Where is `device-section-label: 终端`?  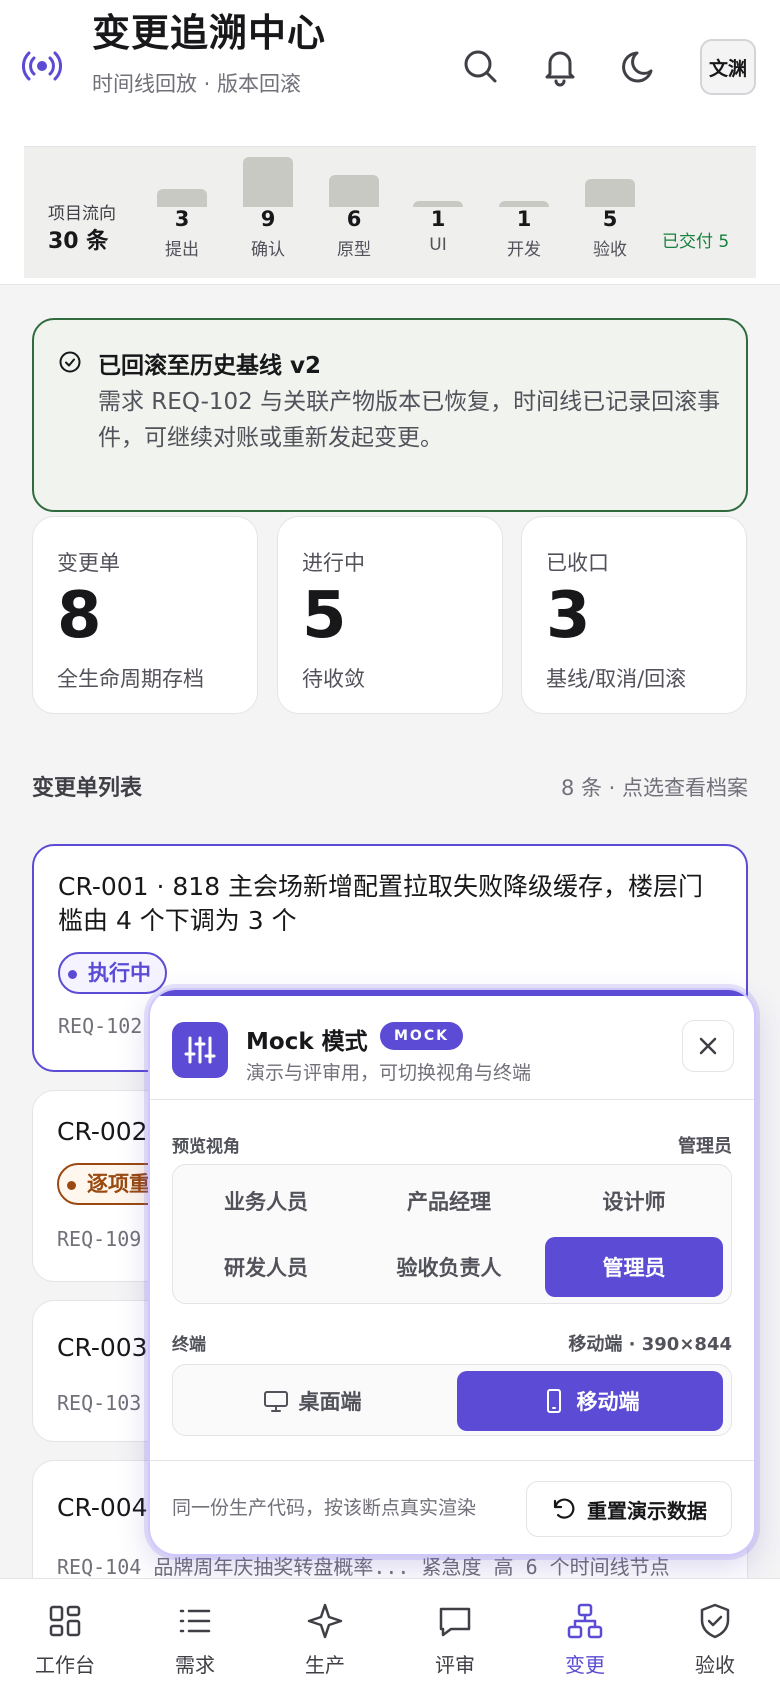
device-section-label: 终端 is located at coordinates (189, 1345).